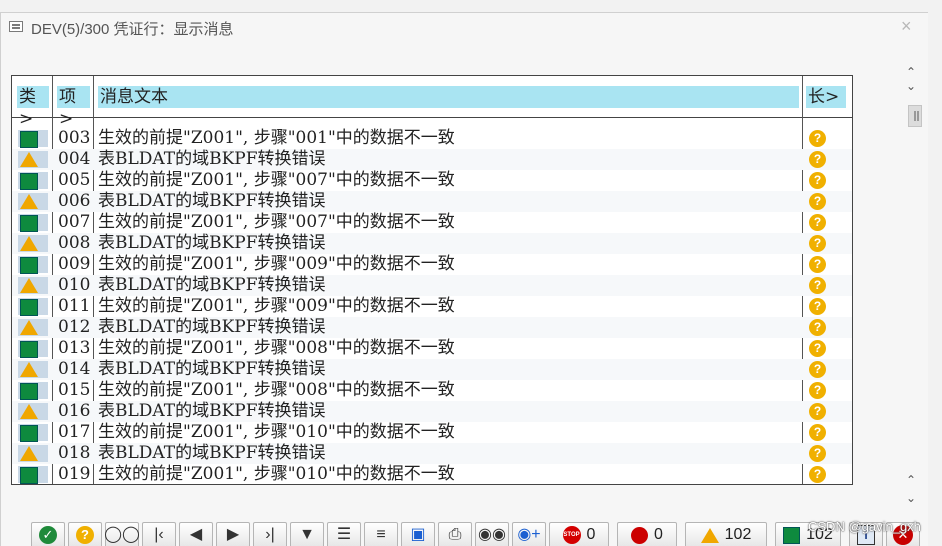 The image size is (942, 546). What do you see at coordinates (464, 27) in the screenshot?
I see `title-bar: DEV(5)/300 凭证行：显示消息 ×` at bounding box center [464, 27].